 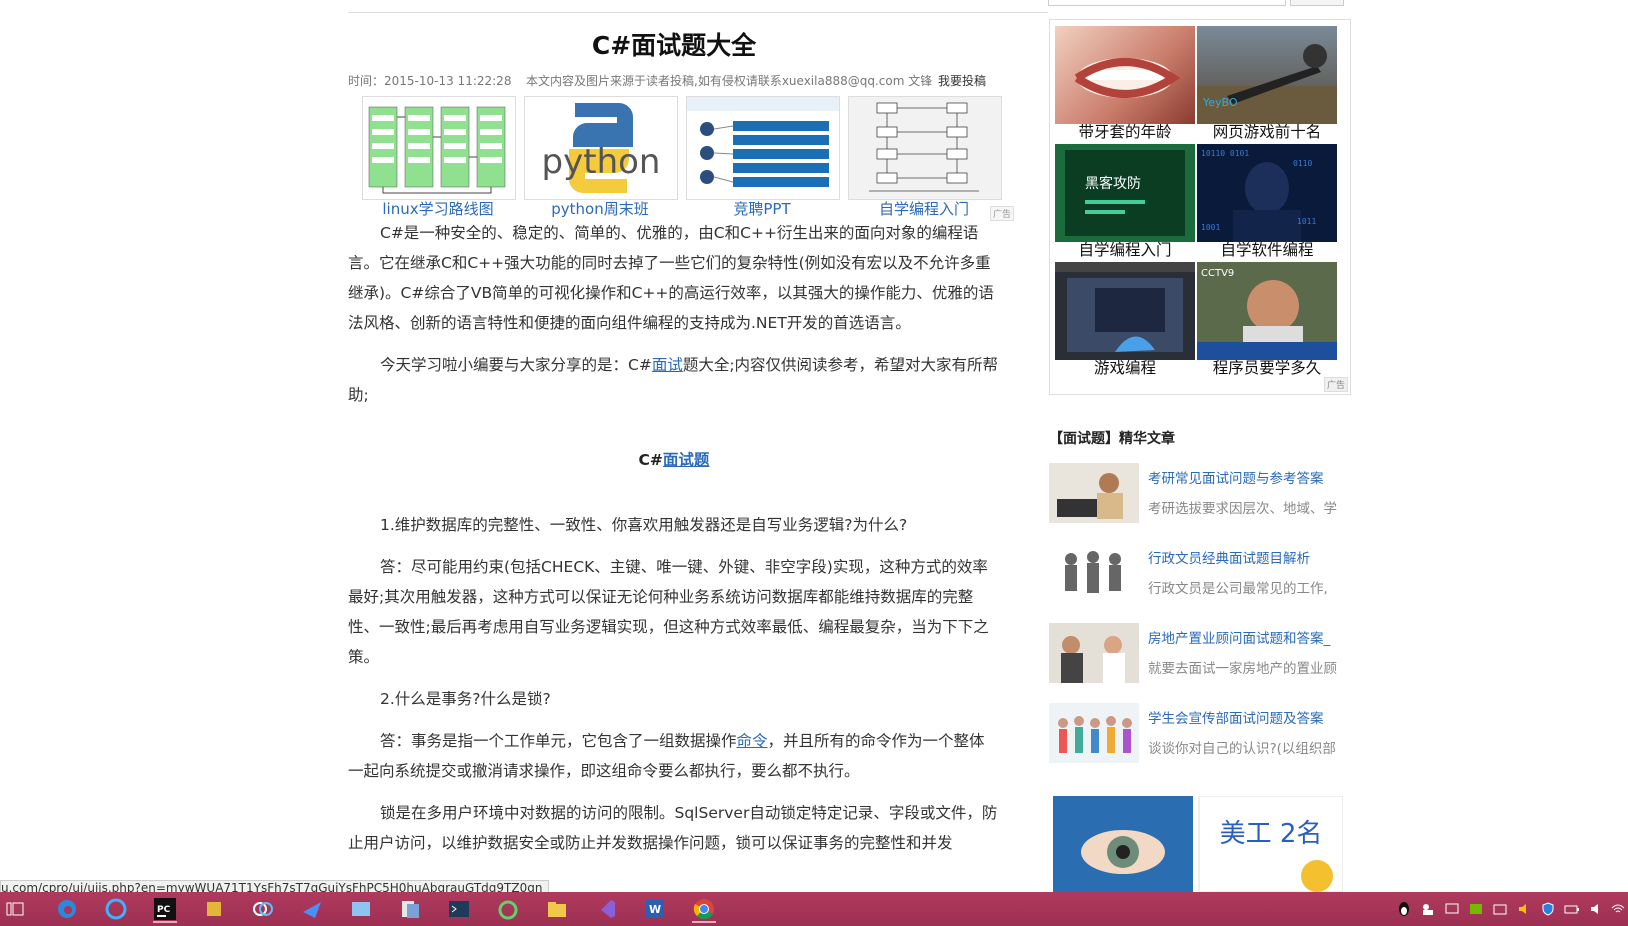 What do you see at coordinates (674, 45) in the screenshot?
I see `article-title: C#面试题大全` at bounding box center [674, 45].